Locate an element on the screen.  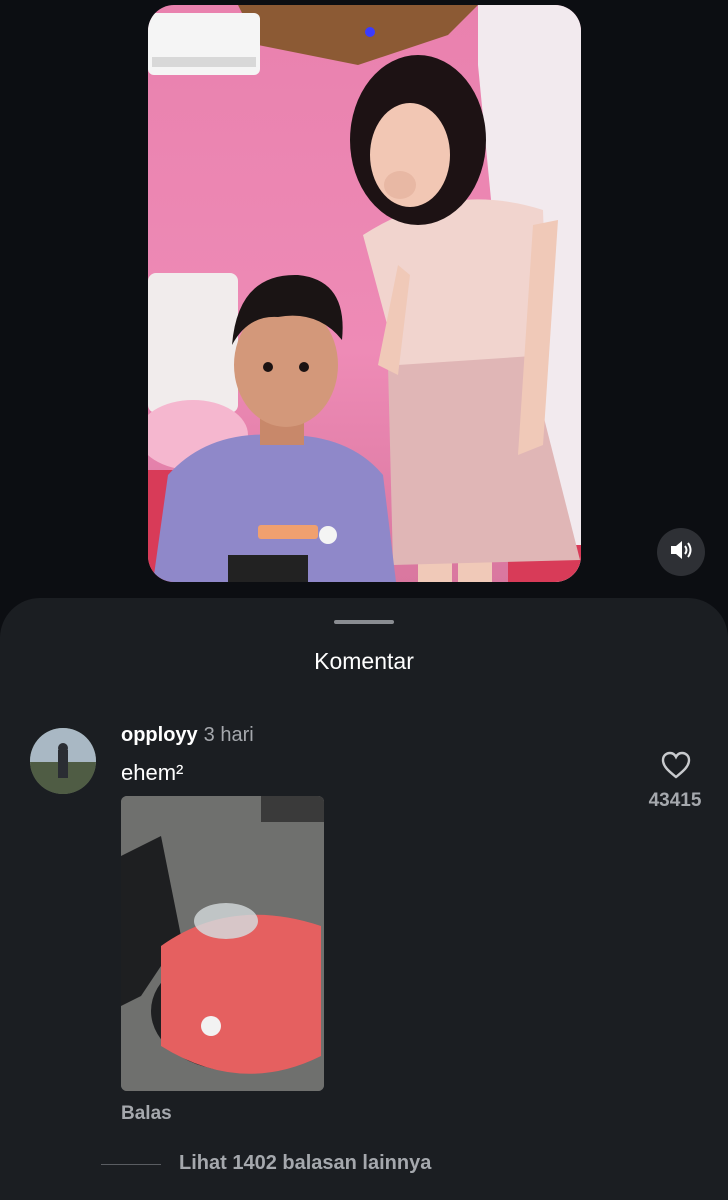
speaker-muted-icon is located at coordinates (681, 552).